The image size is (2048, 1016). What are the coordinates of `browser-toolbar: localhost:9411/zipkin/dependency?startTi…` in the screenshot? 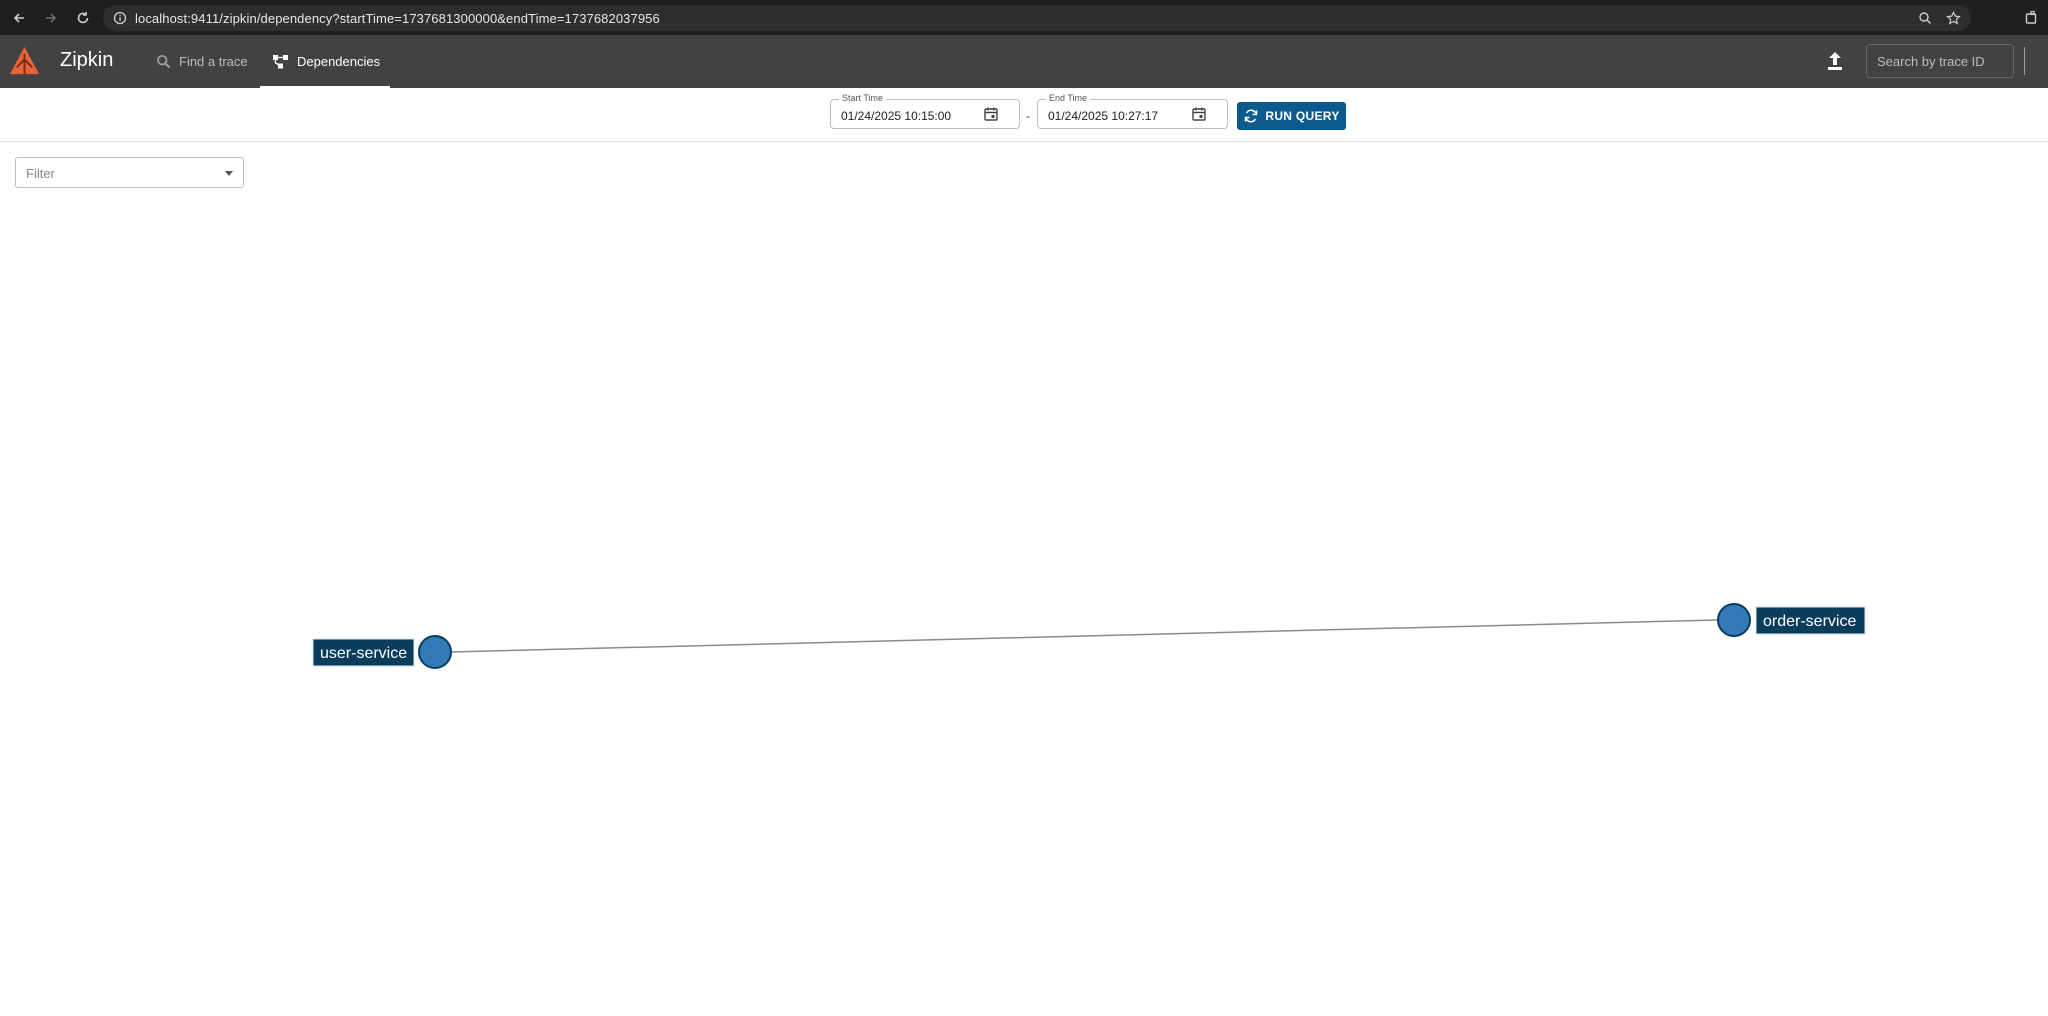 It's located at (1024, 17).